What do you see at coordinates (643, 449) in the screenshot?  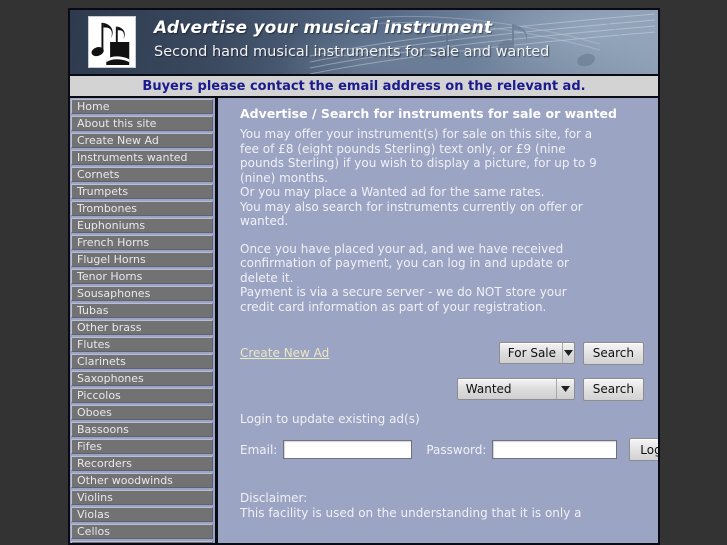 I see `login-button: Login` at bounding box center [643, 449].